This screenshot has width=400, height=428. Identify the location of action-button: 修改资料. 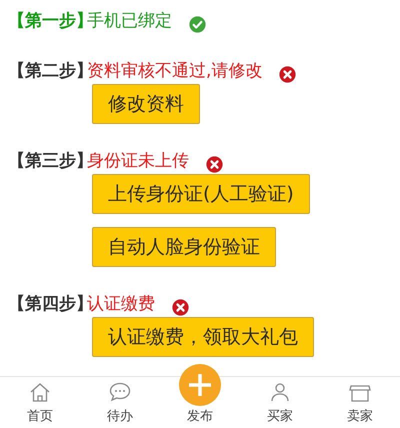
(146, 104).